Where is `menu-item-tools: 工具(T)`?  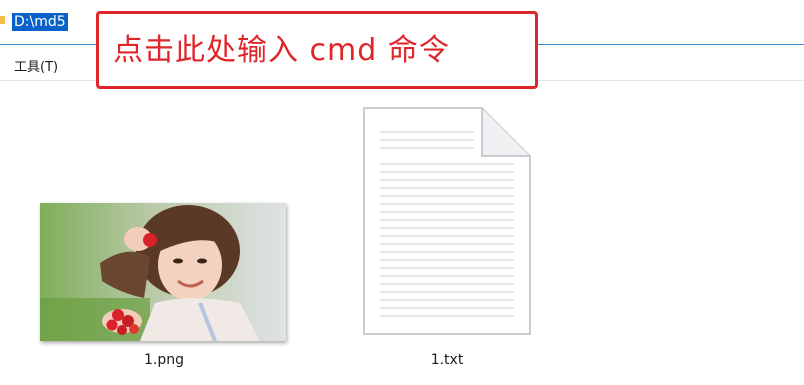
menu-item-tools: 工具(T) is located at coordinates (36, 68).